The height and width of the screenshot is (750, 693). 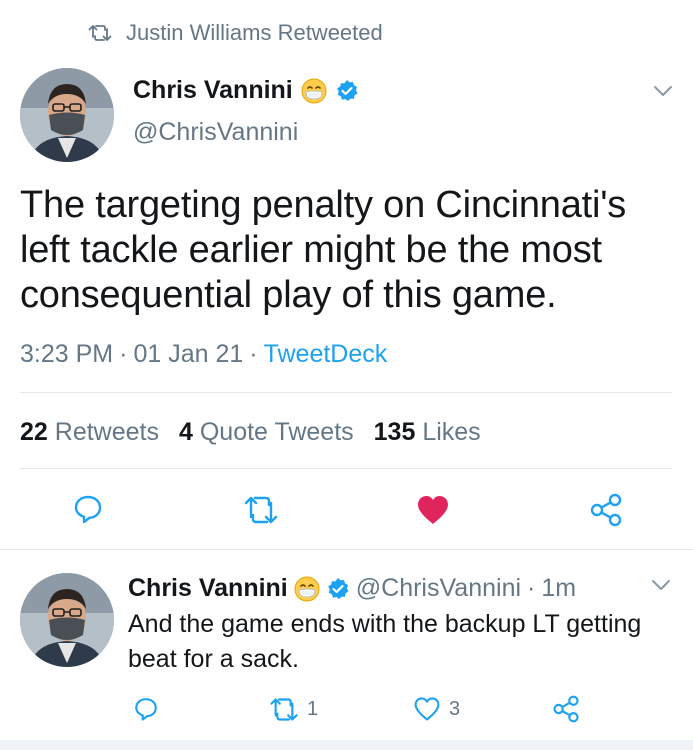 What do you see at coordinates (106, 432) in the screenshot?
I see `retweets-label: Retweets` at bounding box center [106, 432].